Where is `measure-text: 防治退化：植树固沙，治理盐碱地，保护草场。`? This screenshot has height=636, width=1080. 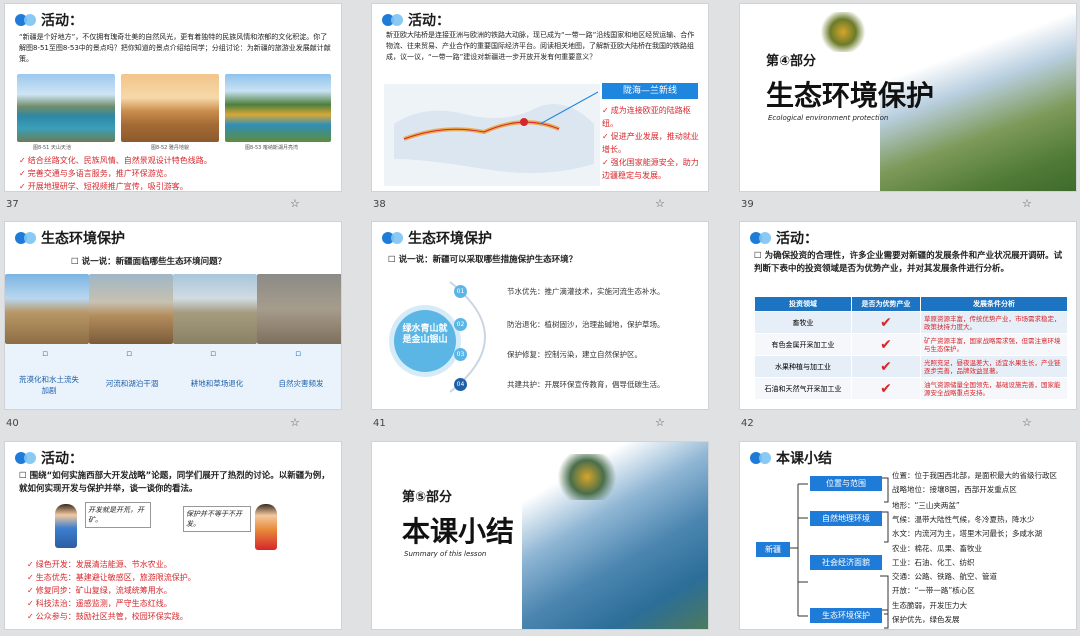 measure-text: 防治退化：植树固沙，治理盐碱地，保护草场。 is located at coordinates (586, 324).